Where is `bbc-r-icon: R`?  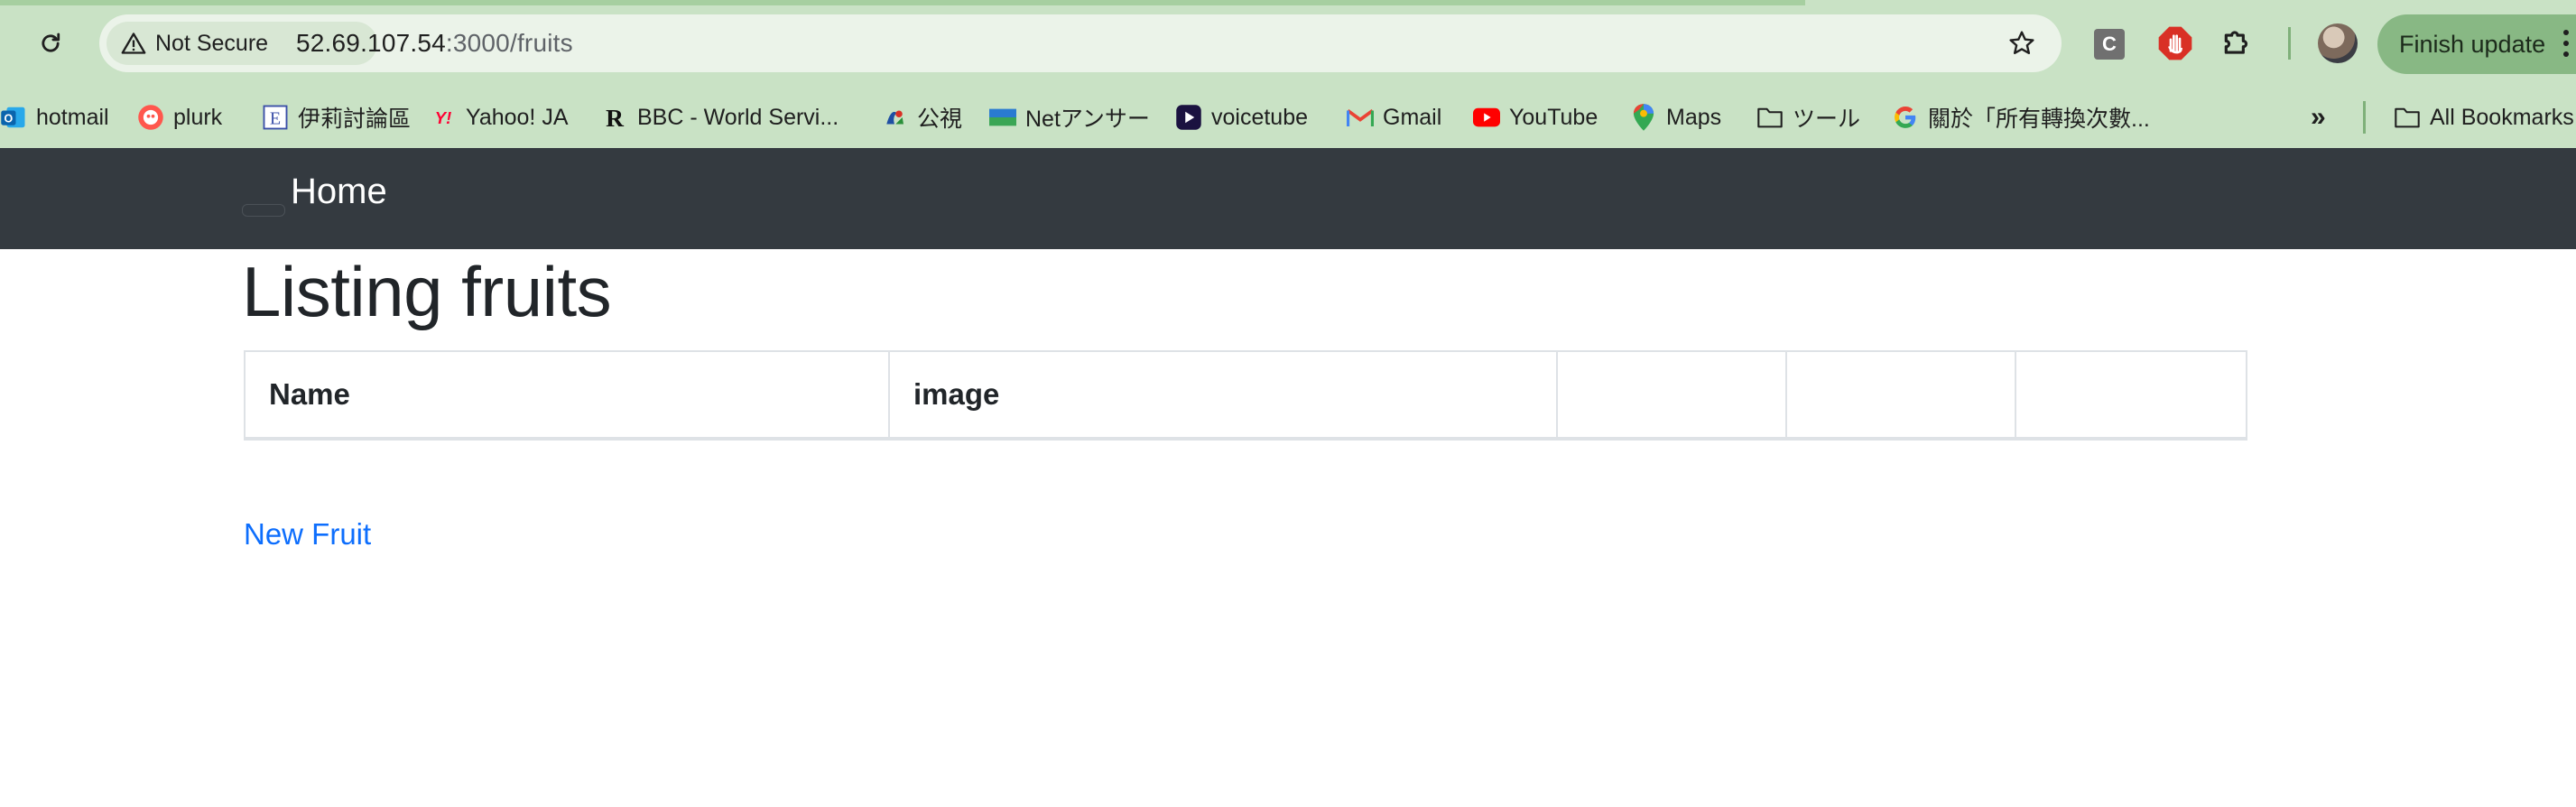
bbc-r-icon: R is located at coordinates (614, 117).